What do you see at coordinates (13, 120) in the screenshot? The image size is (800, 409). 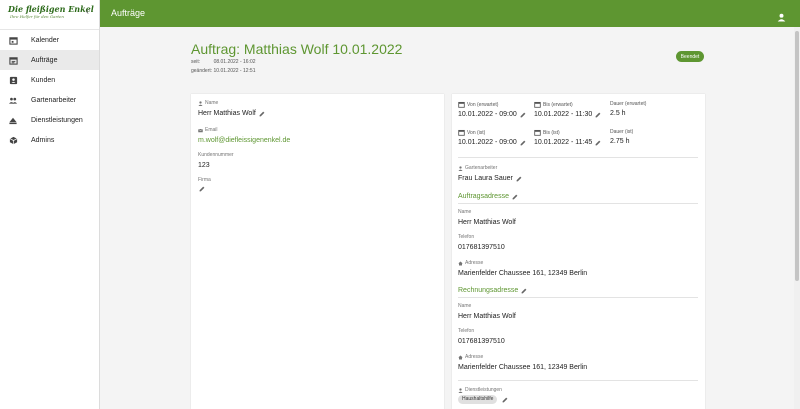 I see `services-icon` at bounding box center [13, 120].